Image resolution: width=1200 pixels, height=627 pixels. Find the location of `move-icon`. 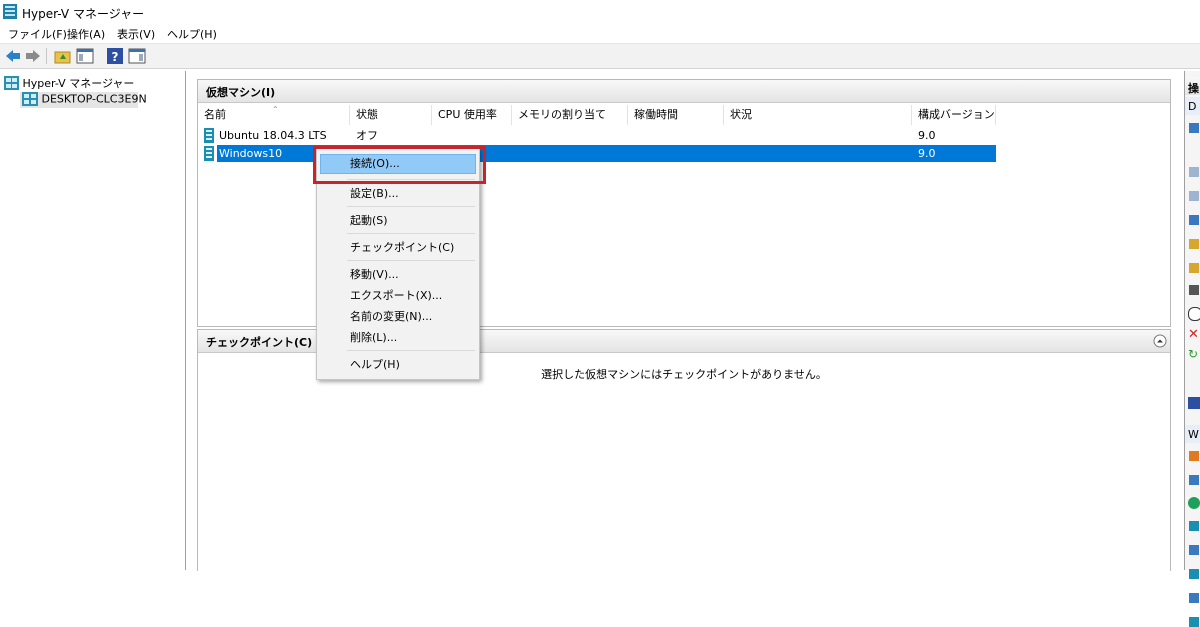

move-icon is located at coordinates (1194, 550).